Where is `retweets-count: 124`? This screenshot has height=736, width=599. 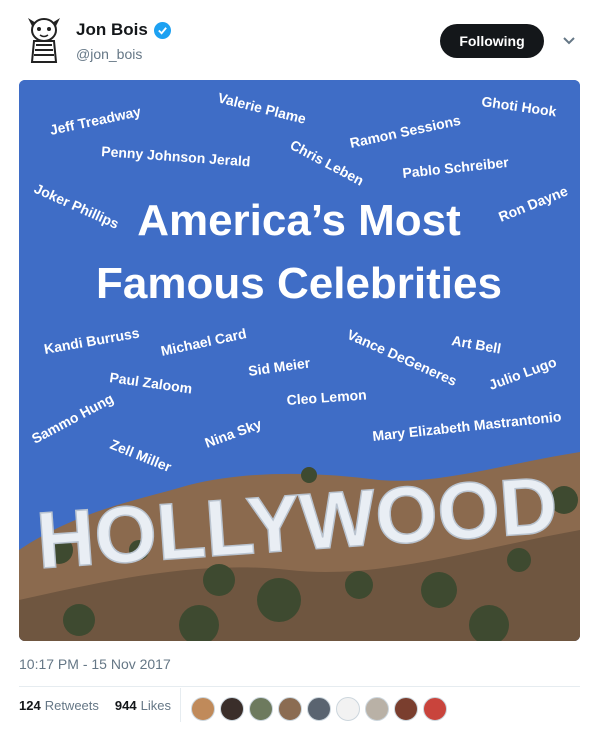
retweets-count: 124 is located at coordinates (30, 705).